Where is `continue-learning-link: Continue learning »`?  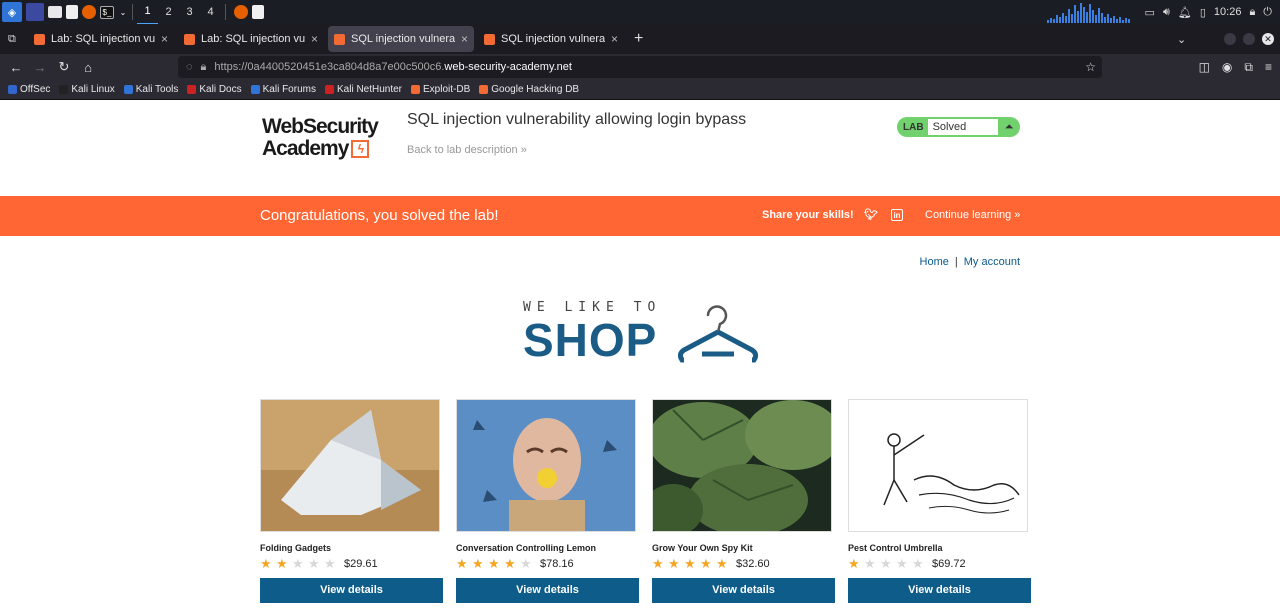
continue-learning-link: Continue learning » is located at coordinates (972, 215).